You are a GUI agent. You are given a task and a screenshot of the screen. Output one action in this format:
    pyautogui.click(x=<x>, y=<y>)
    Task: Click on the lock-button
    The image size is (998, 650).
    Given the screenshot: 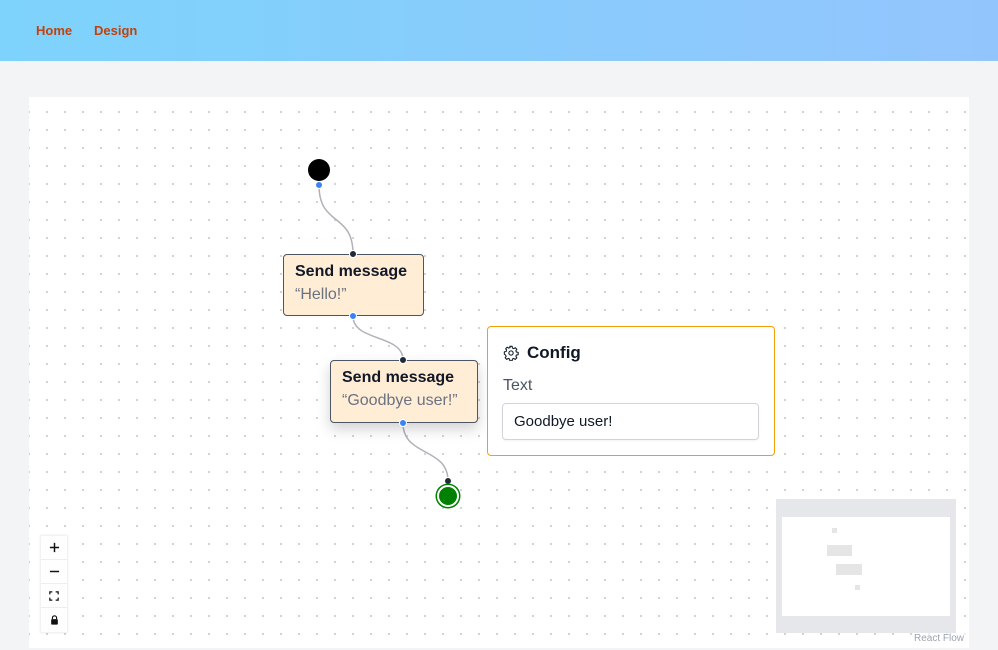 What is the action you would take?
    pyautogui.click(x=54, y=620)
    